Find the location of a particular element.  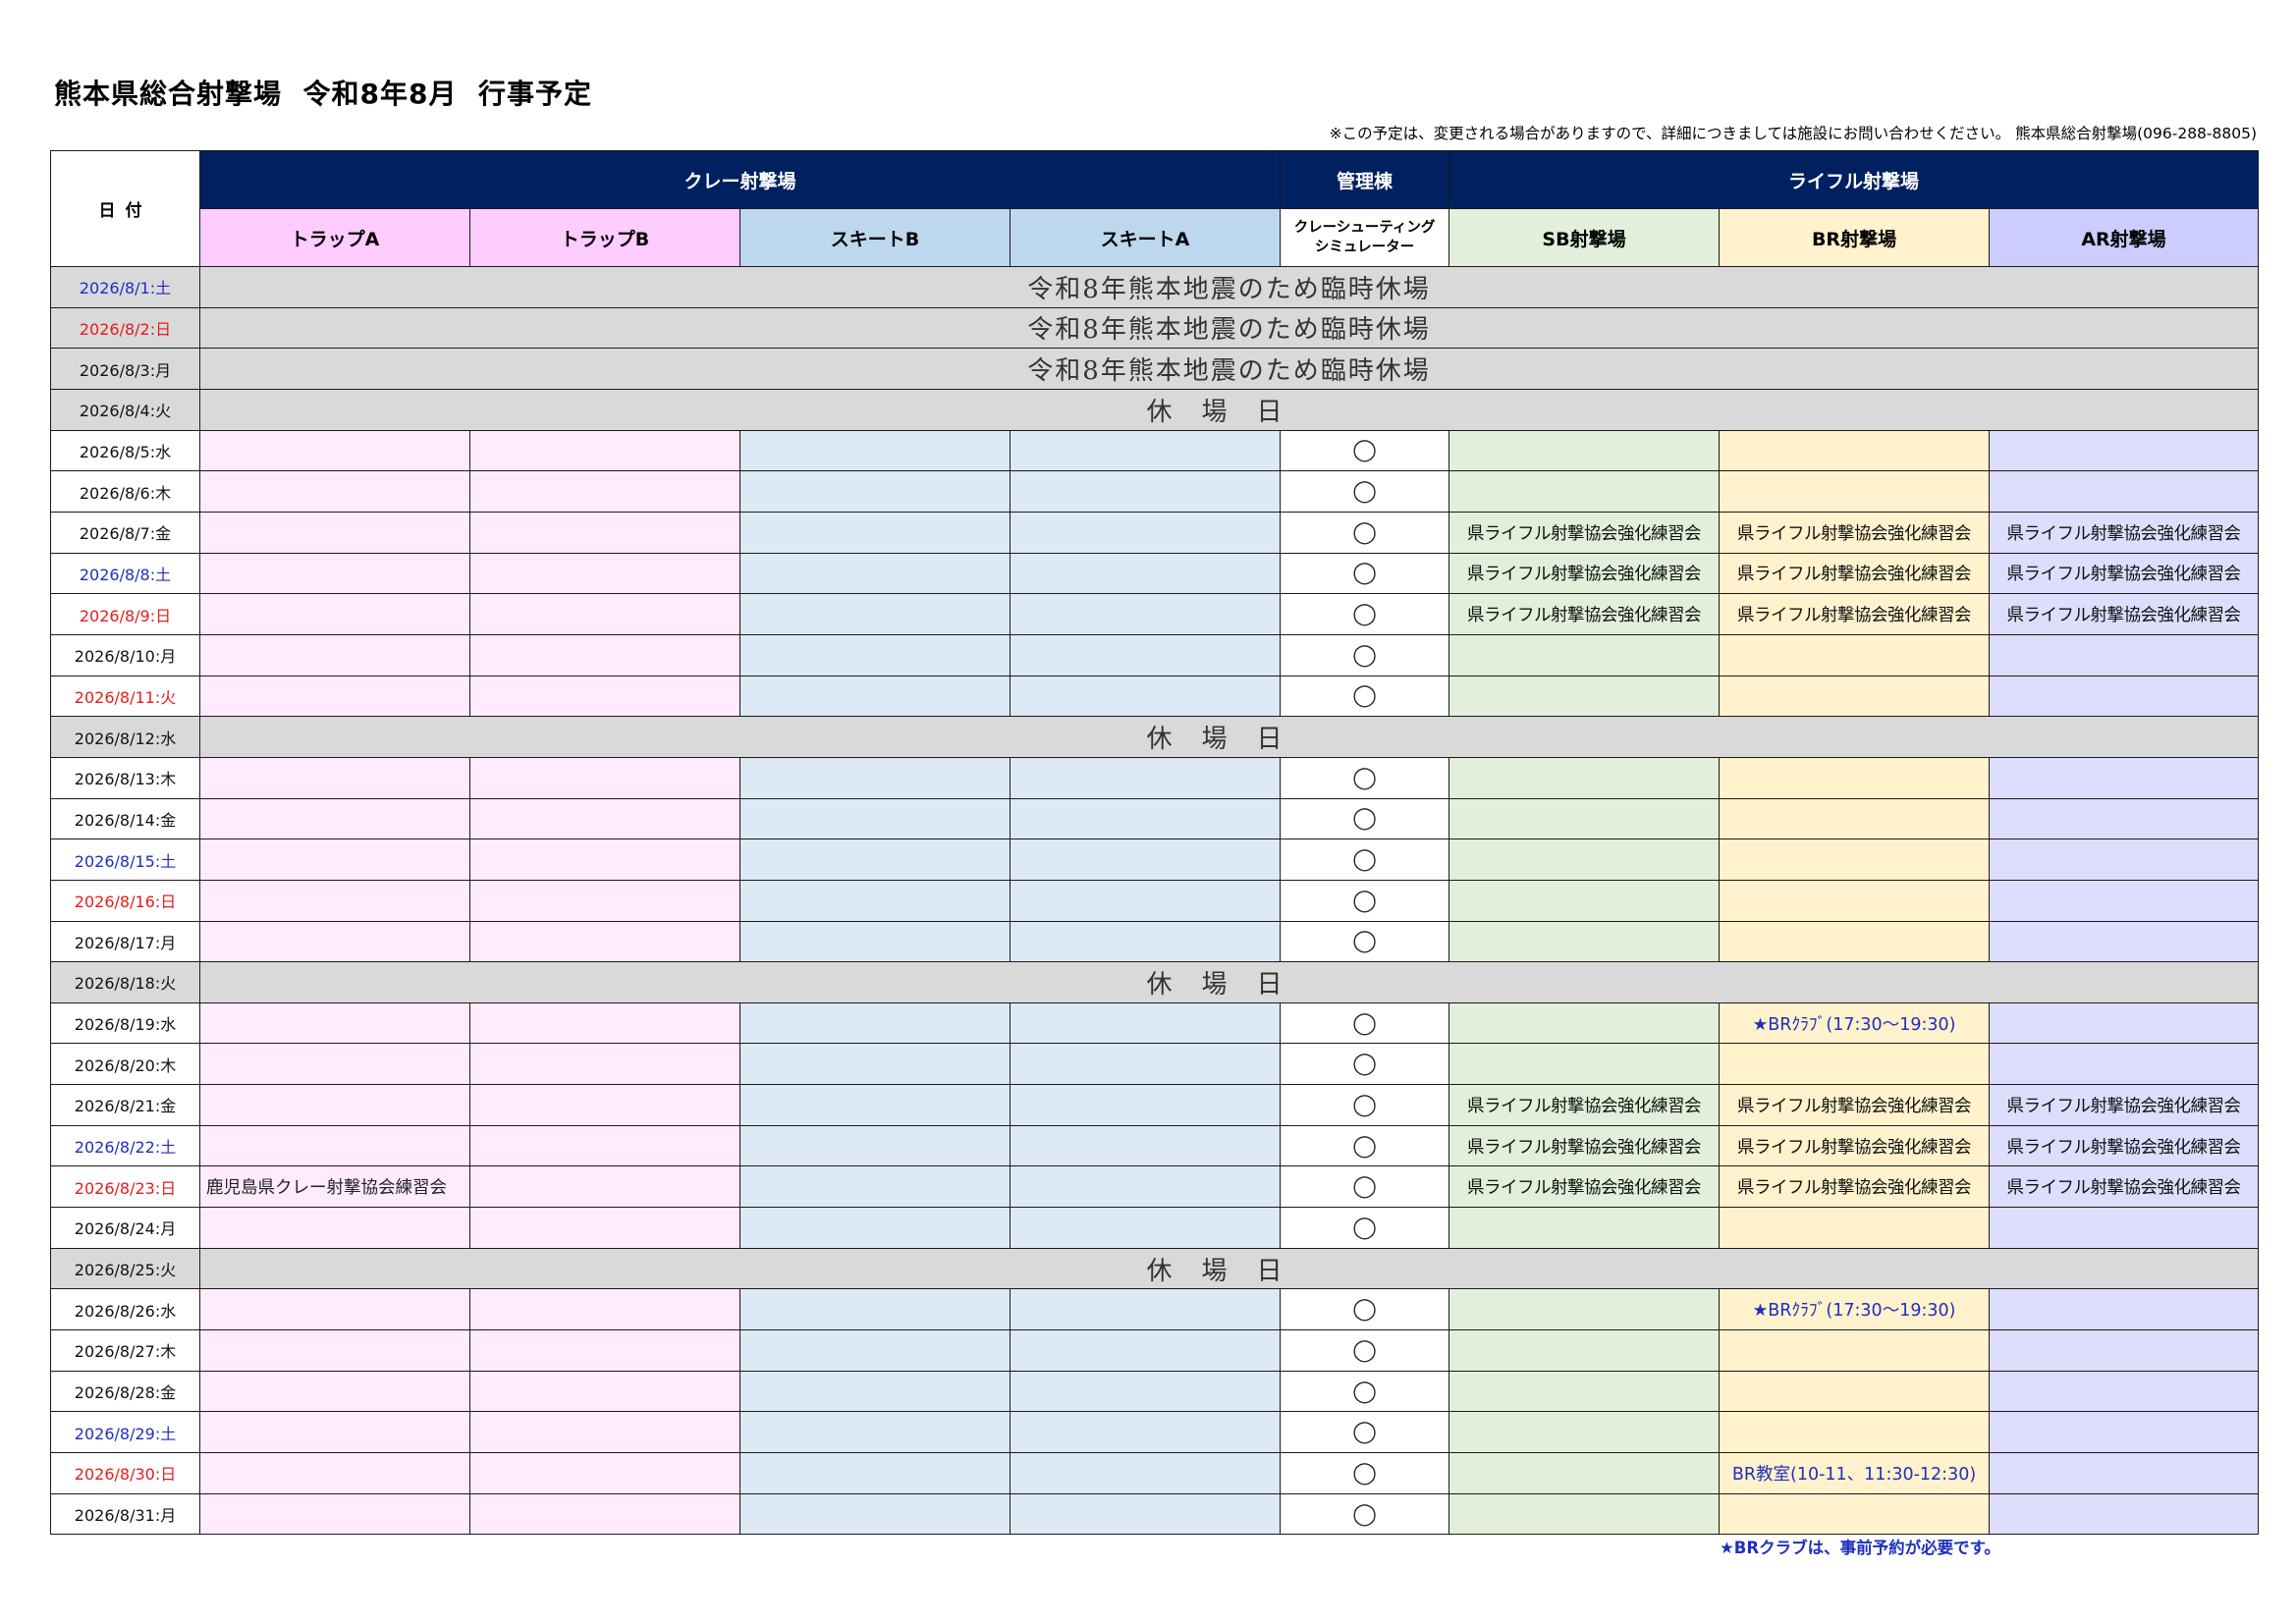

schedule-row: 2026/8/10:月 ◯ is located at coordinates (1155, 654).